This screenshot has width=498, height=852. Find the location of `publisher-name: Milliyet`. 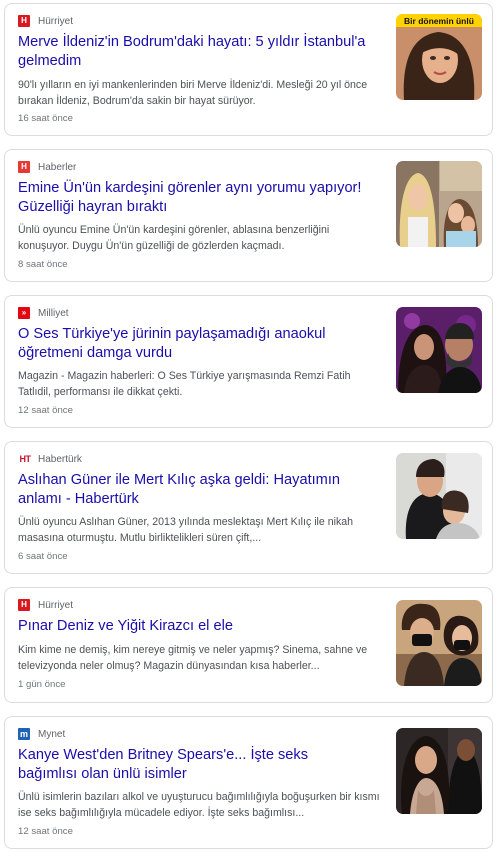

publisher-name: Milliyet is located at coordinates (53, 313).